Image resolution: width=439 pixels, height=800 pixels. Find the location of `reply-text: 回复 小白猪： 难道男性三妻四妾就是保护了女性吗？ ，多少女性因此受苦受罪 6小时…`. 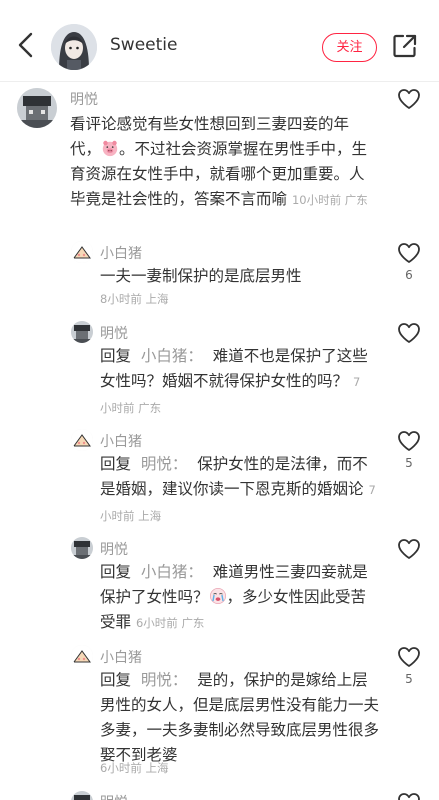

reply-text: 回复 小白猪： 难道男性三妻四妾就是保护了女性吗？ ，多少女性因此受苦受罪 6小时… is located at coordinates (234, 597).